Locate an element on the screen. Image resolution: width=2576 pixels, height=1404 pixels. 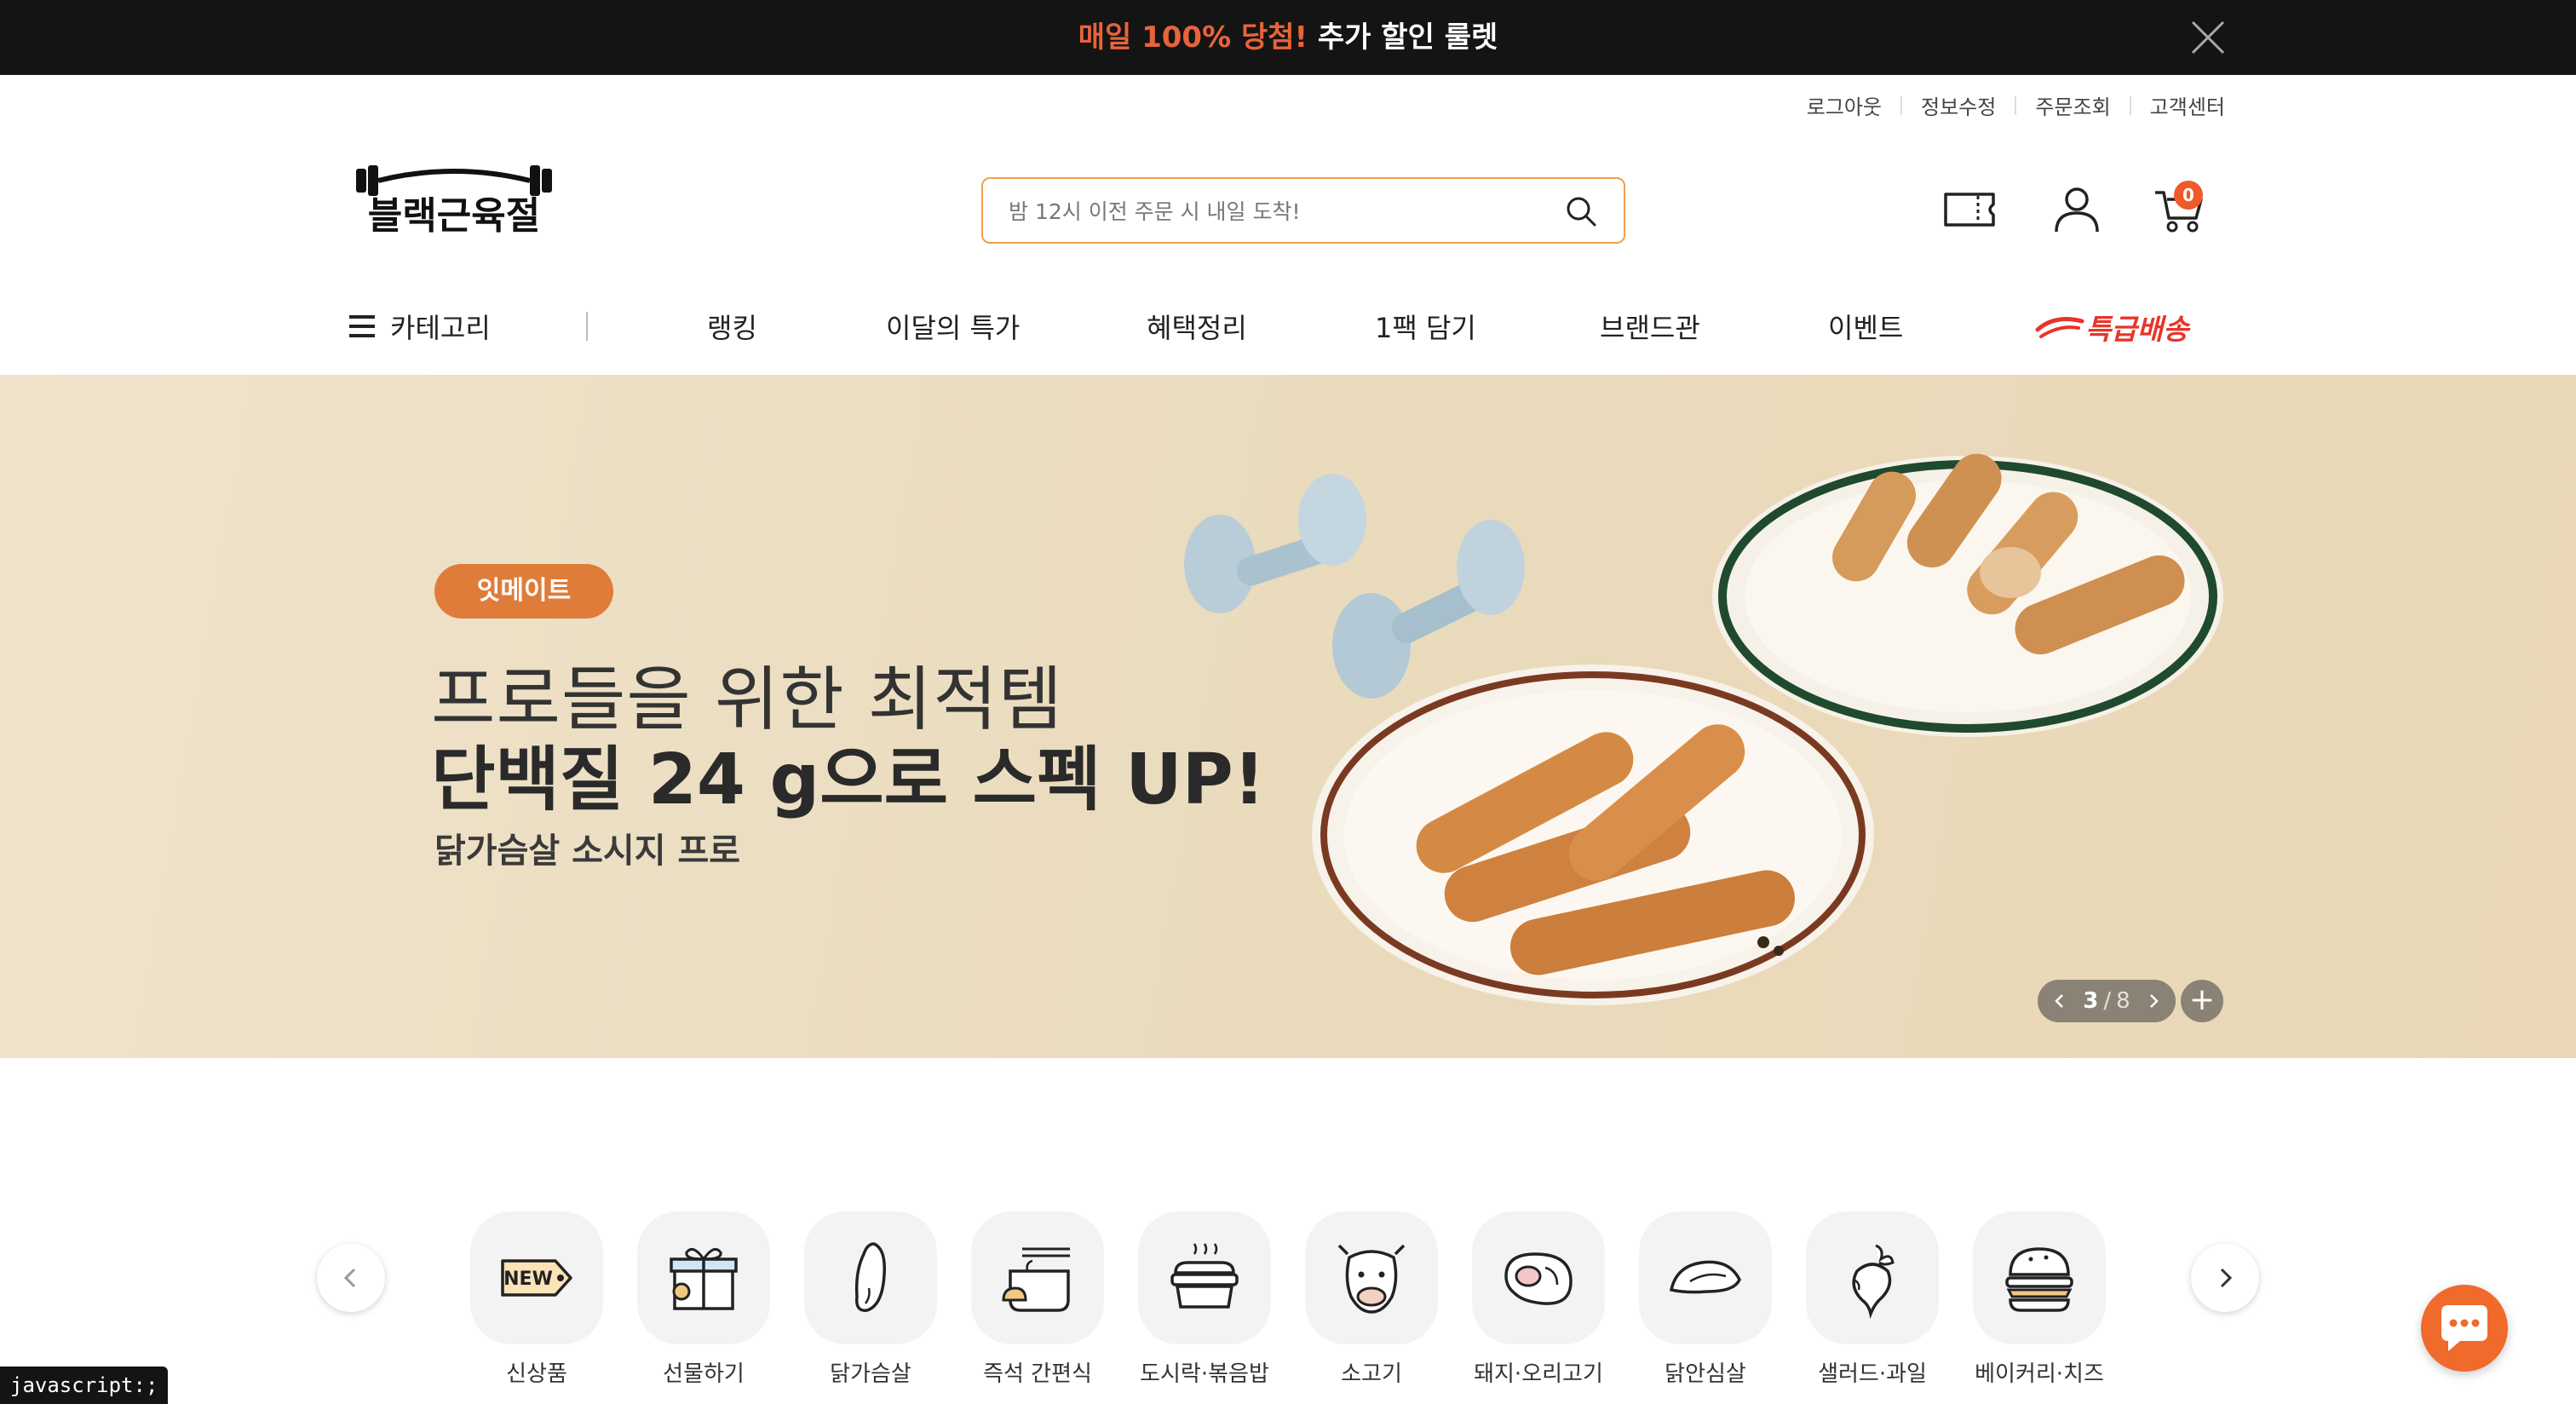
category-item-chicken-breast: 닭가슴살 is located at coordinates (871, 1299).